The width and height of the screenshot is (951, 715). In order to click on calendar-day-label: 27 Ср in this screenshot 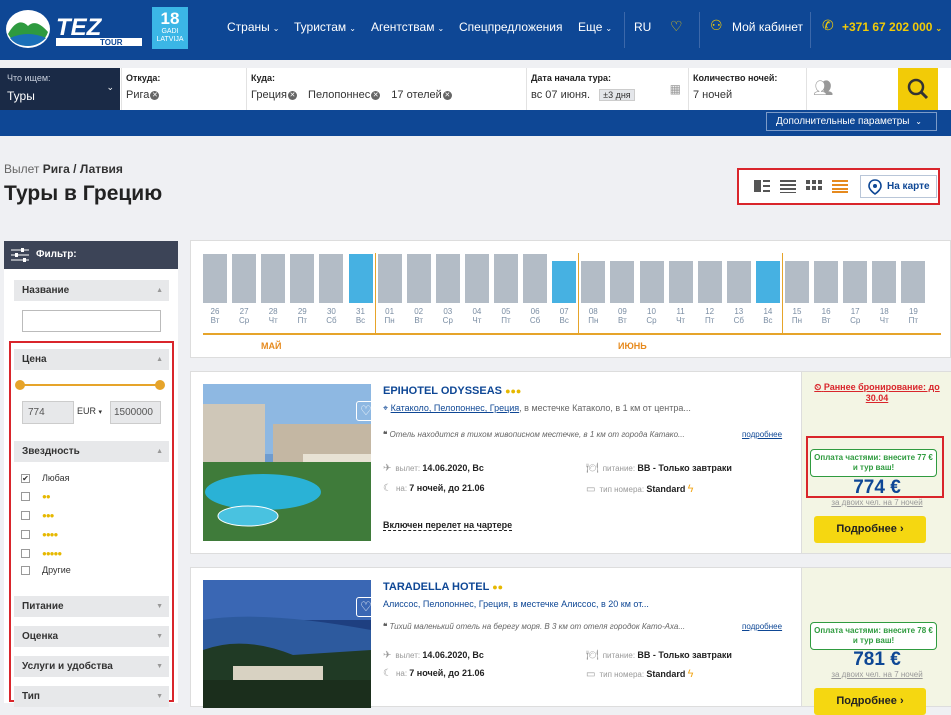, I will do `click(244, 316)`.